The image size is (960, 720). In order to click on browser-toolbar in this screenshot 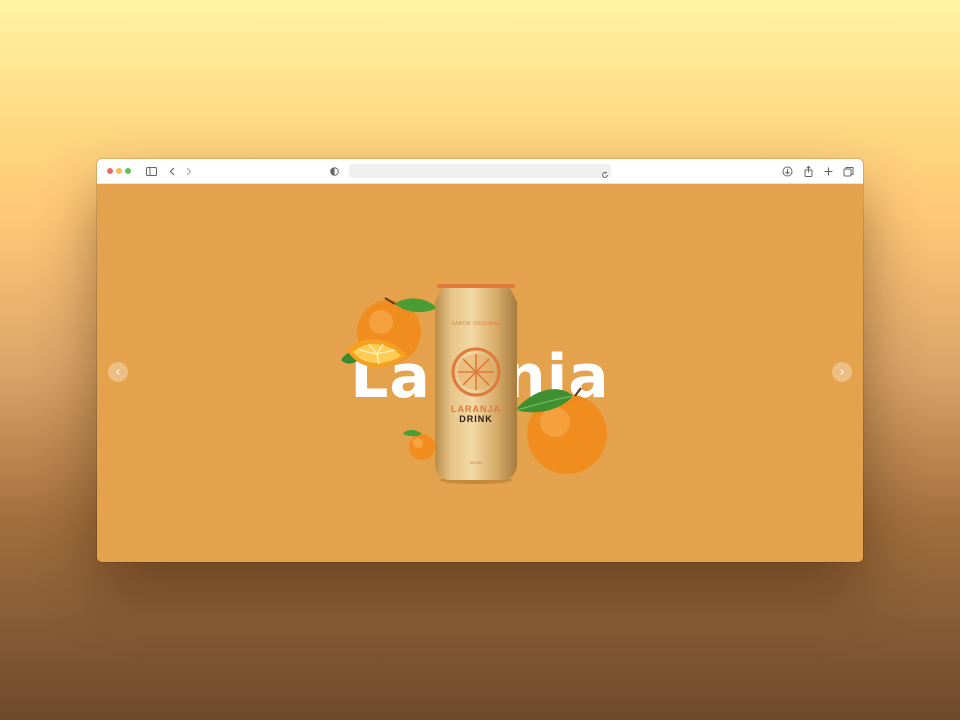, I will do `click(480, 171)`.